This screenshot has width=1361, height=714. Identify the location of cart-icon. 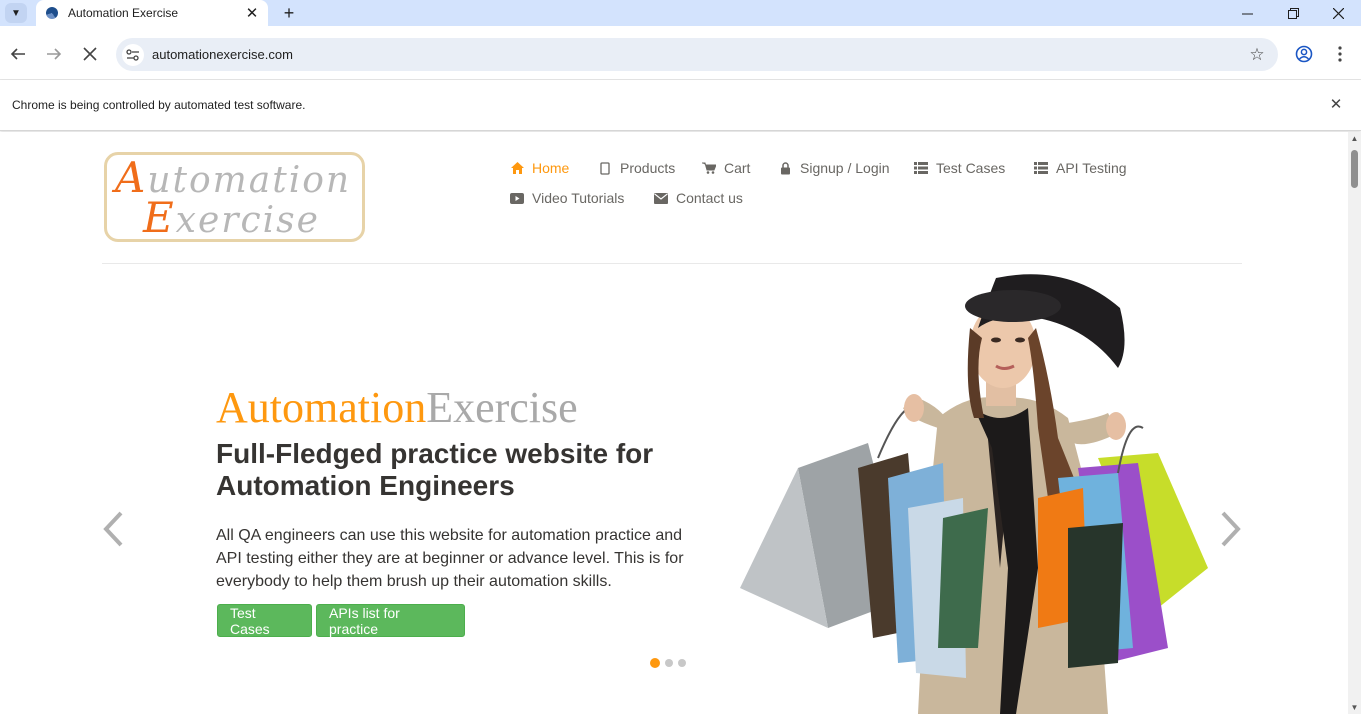
(709, 168).